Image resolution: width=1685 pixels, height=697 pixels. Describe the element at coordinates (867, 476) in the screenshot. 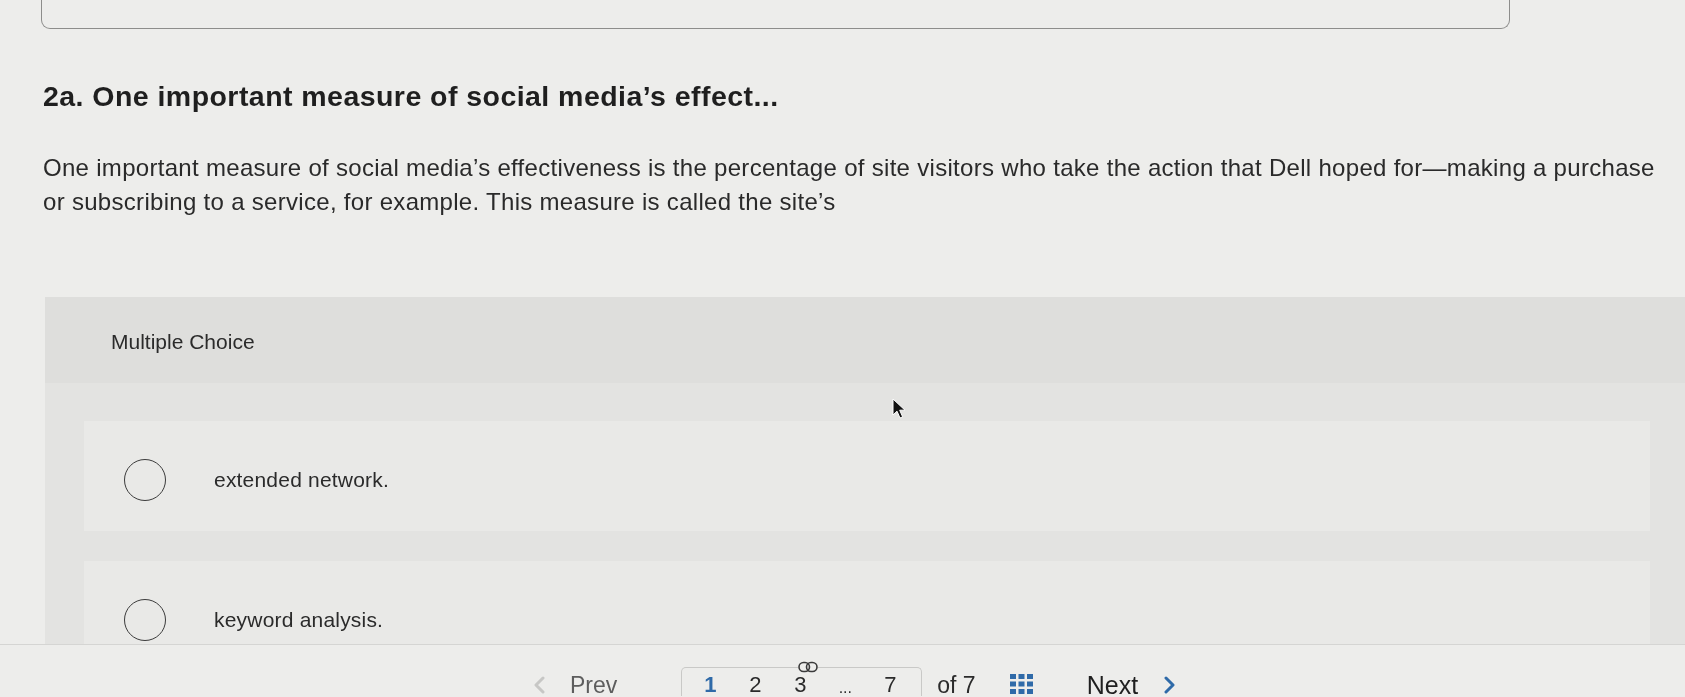

I see `answer-option: extended network.` at that location.